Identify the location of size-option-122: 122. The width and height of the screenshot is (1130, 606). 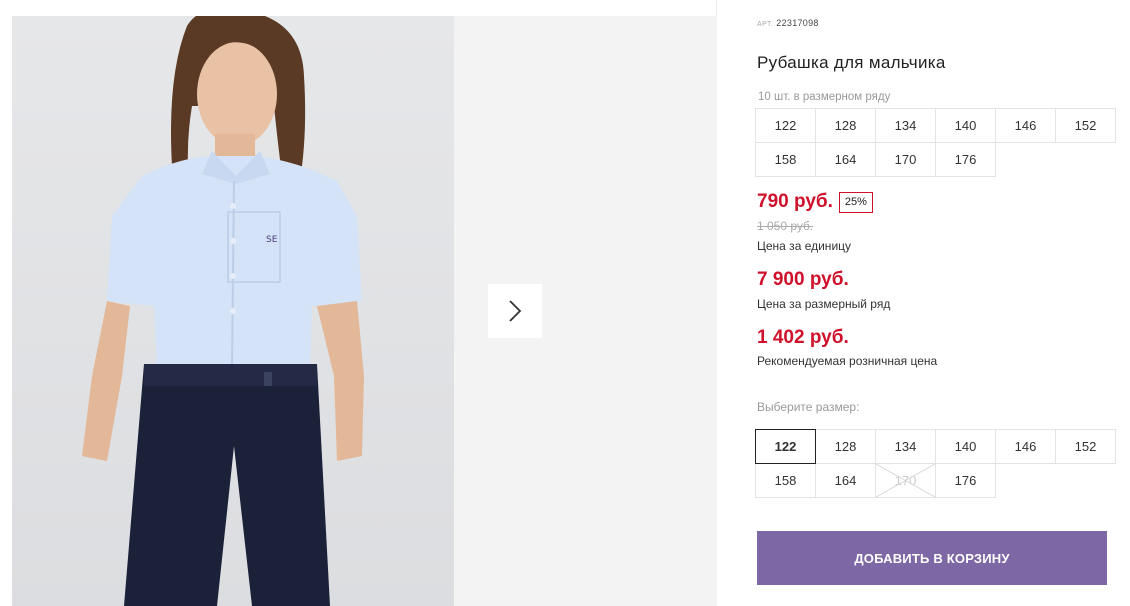
(785, 446).